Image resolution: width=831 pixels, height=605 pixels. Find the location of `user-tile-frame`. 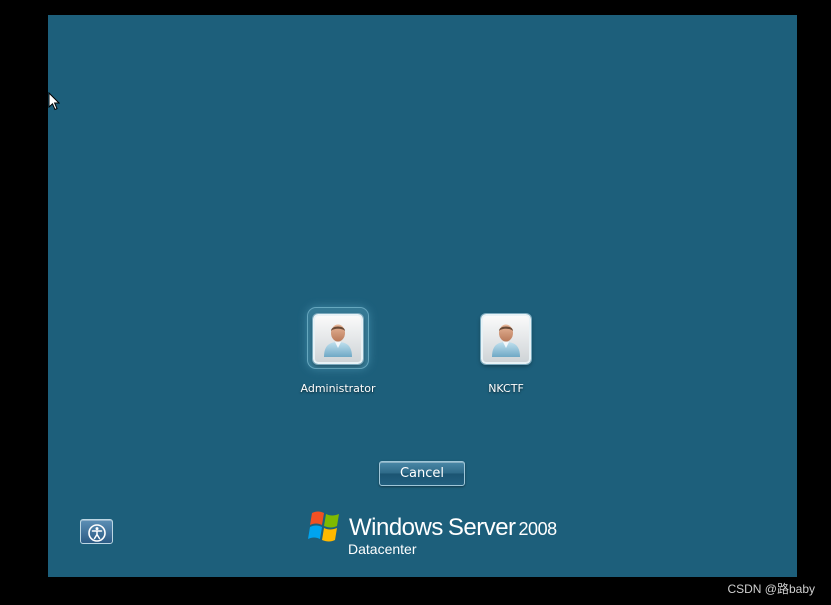

user-tile-frame is located at coordinates (506, 338).